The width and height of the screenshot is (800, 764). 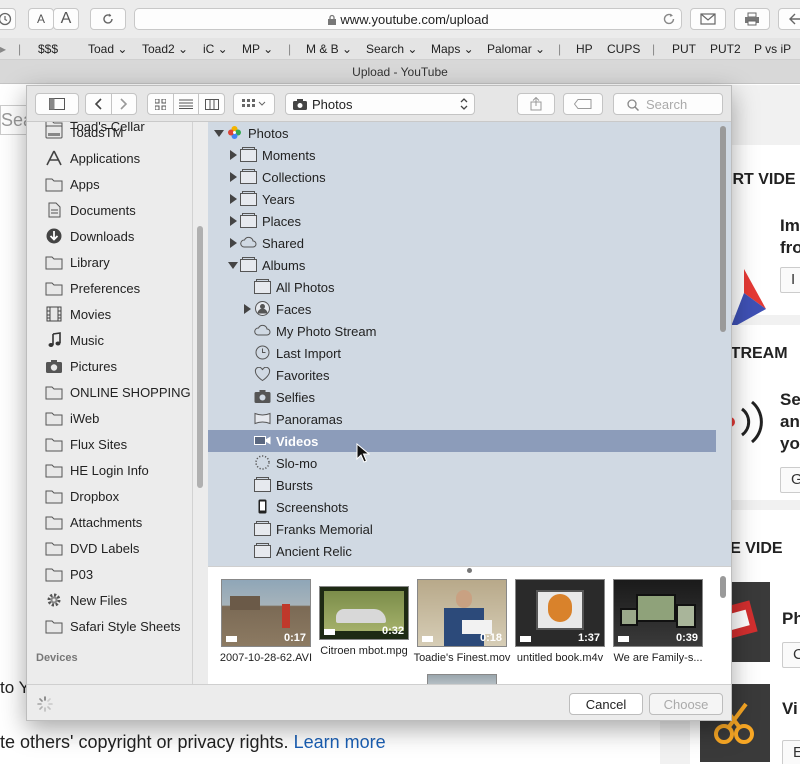 I want to click on page-reload-icon, so click(x=669, y=19).